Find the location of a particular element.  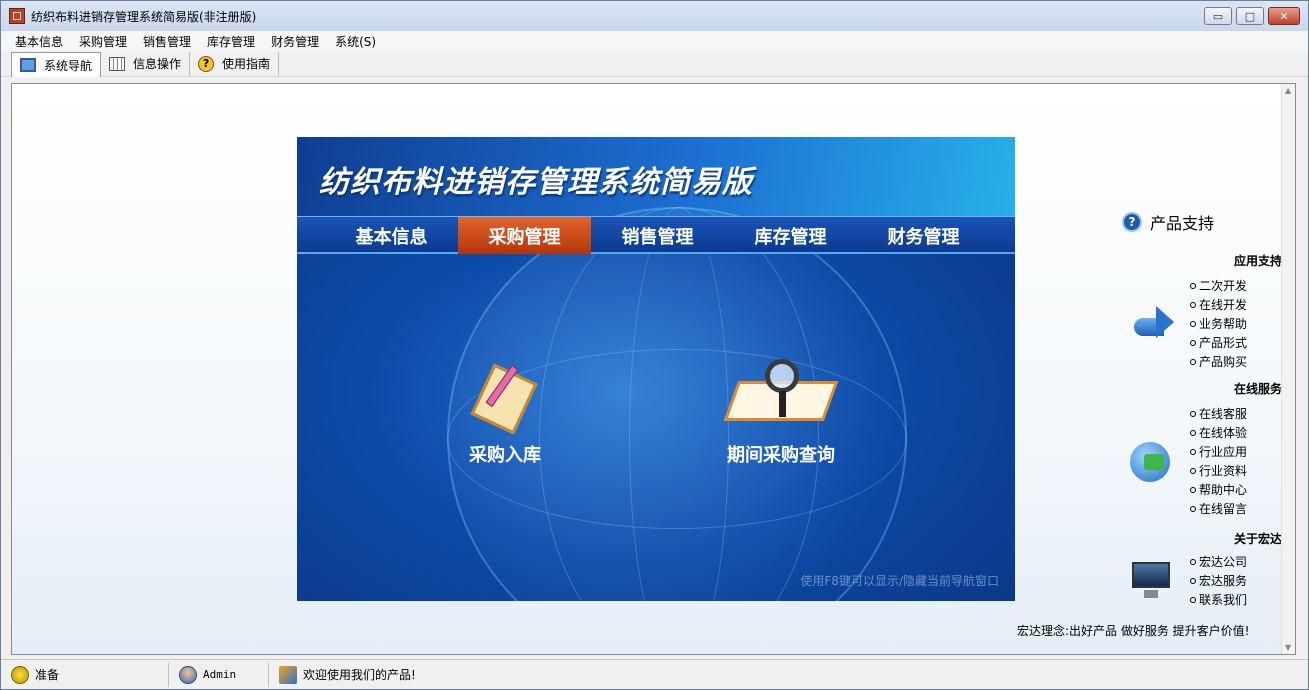

tab-label: 信息操作 is located at coordinates (157, 64).